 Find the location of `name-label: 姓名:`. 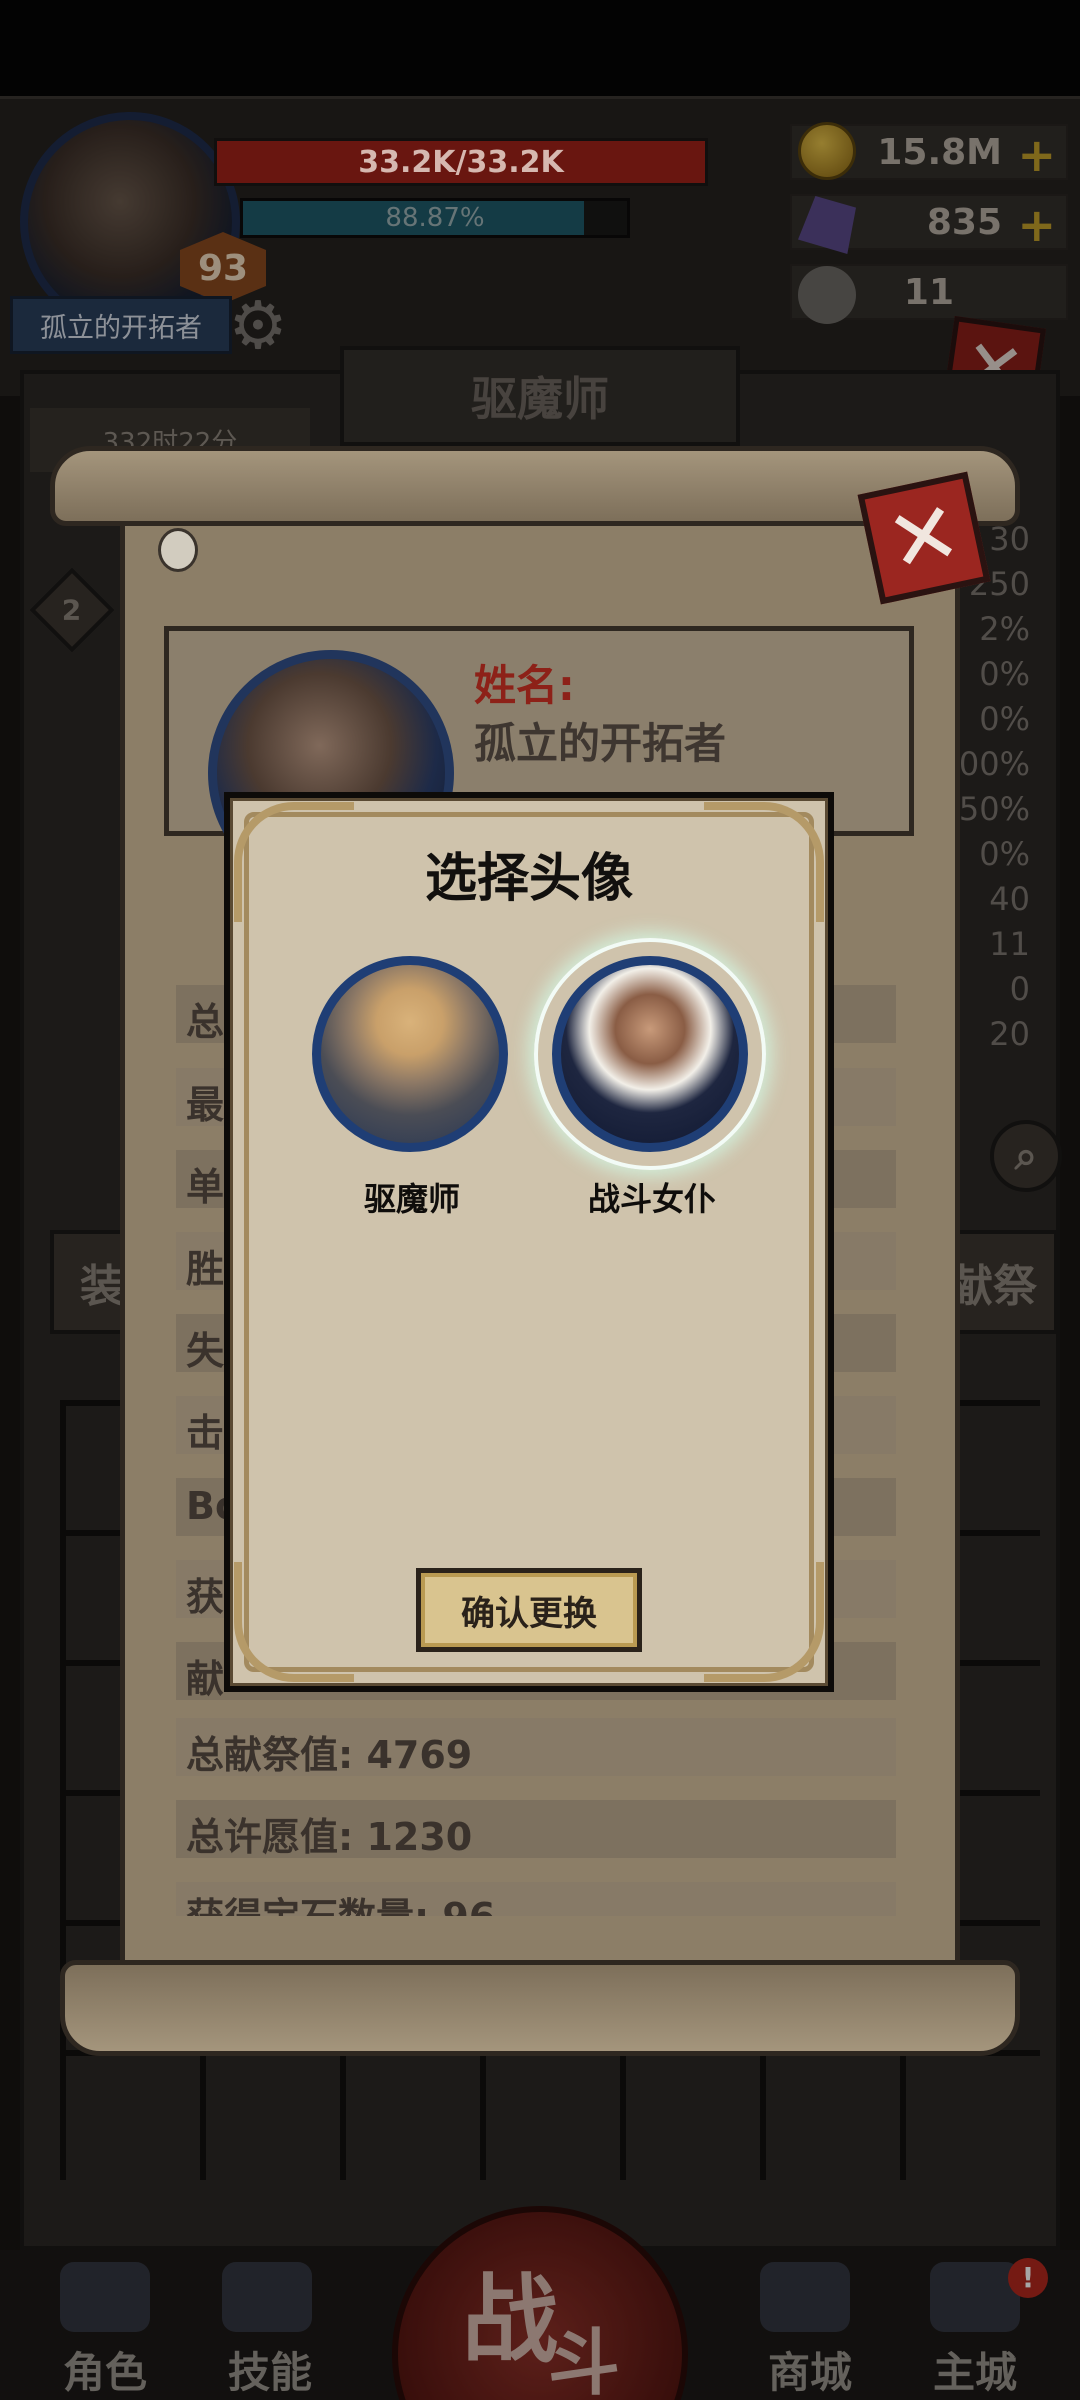

name-label: 姓名: is located at coordinates (524, 685).